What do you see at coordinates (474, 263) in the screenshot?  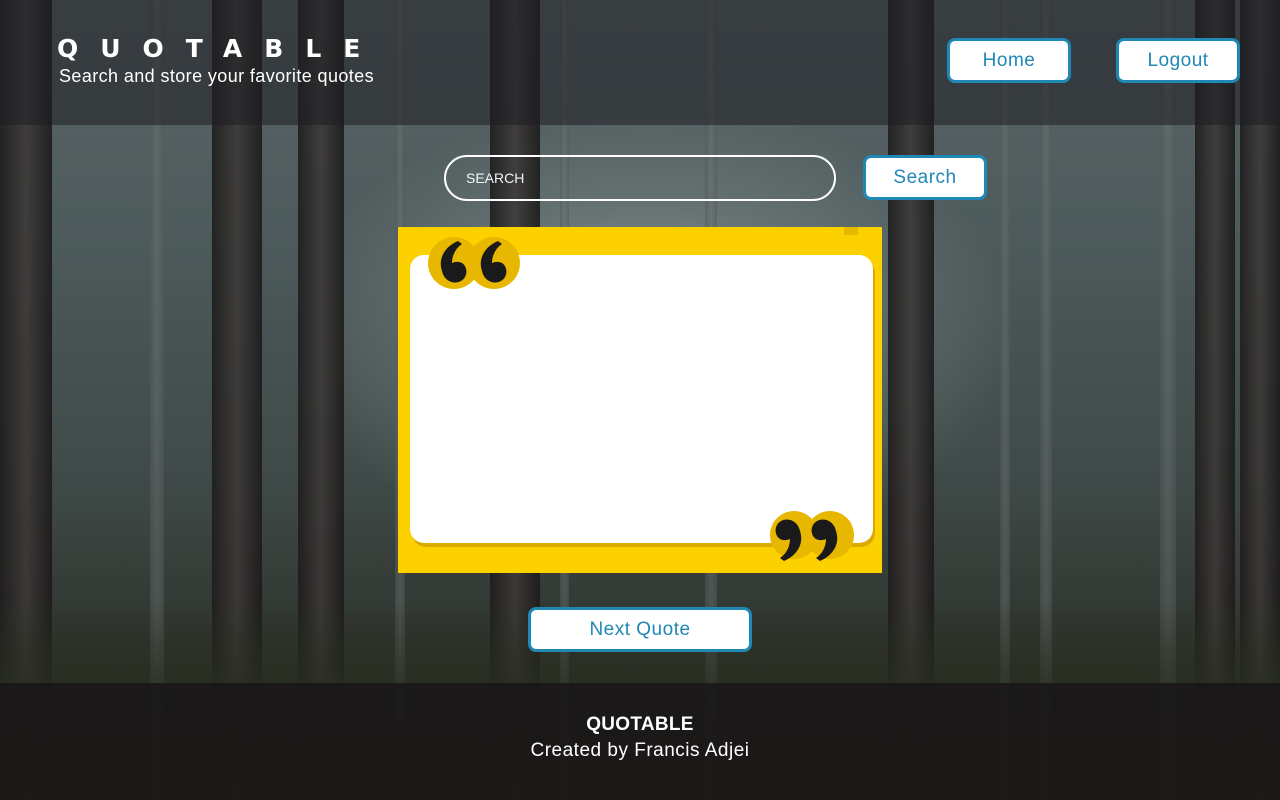 I see `open-quote-icon` at bounding box center [474, 263].